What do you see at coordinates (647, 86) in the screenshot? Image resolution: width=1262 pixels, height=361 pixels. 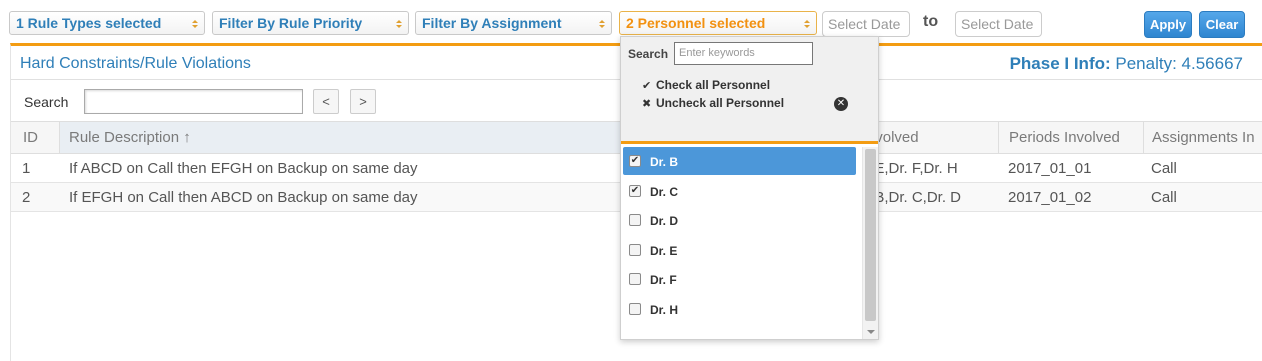 I see `checkmark-icon: ✔` at bounding box center [647, 86].